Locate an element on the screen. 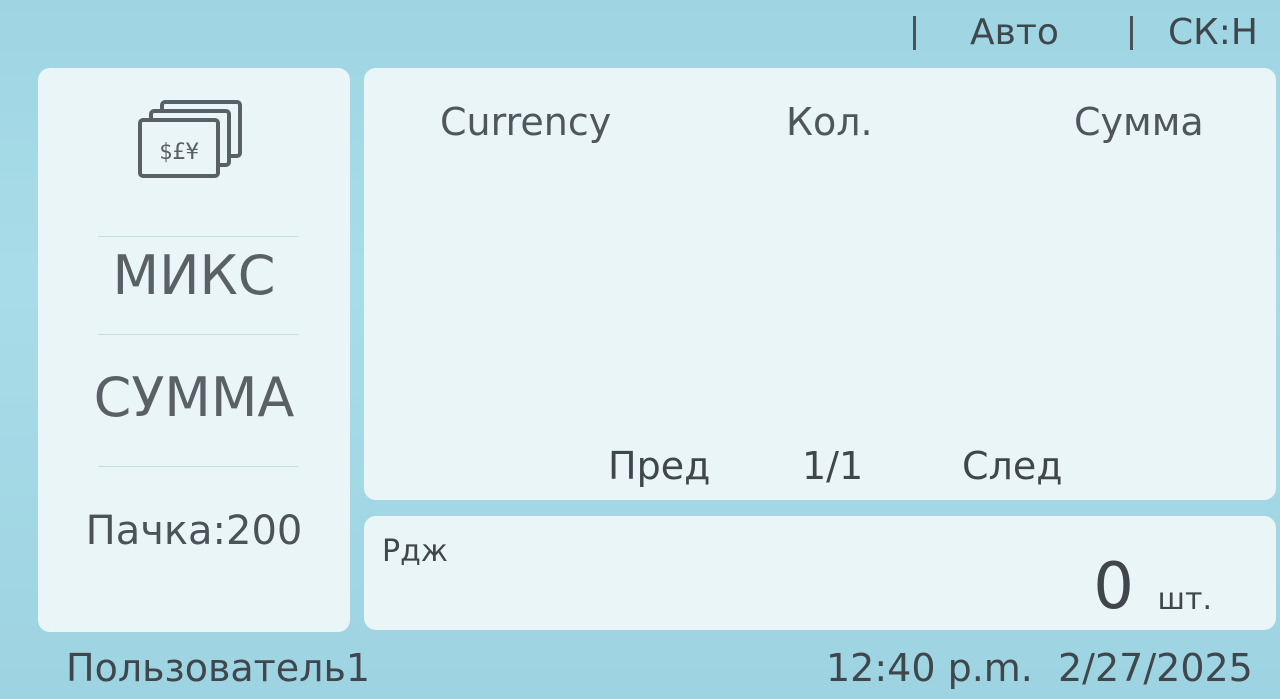  counterfeit-check-indicator: СК:Н is located at coordinates (1213, 32).